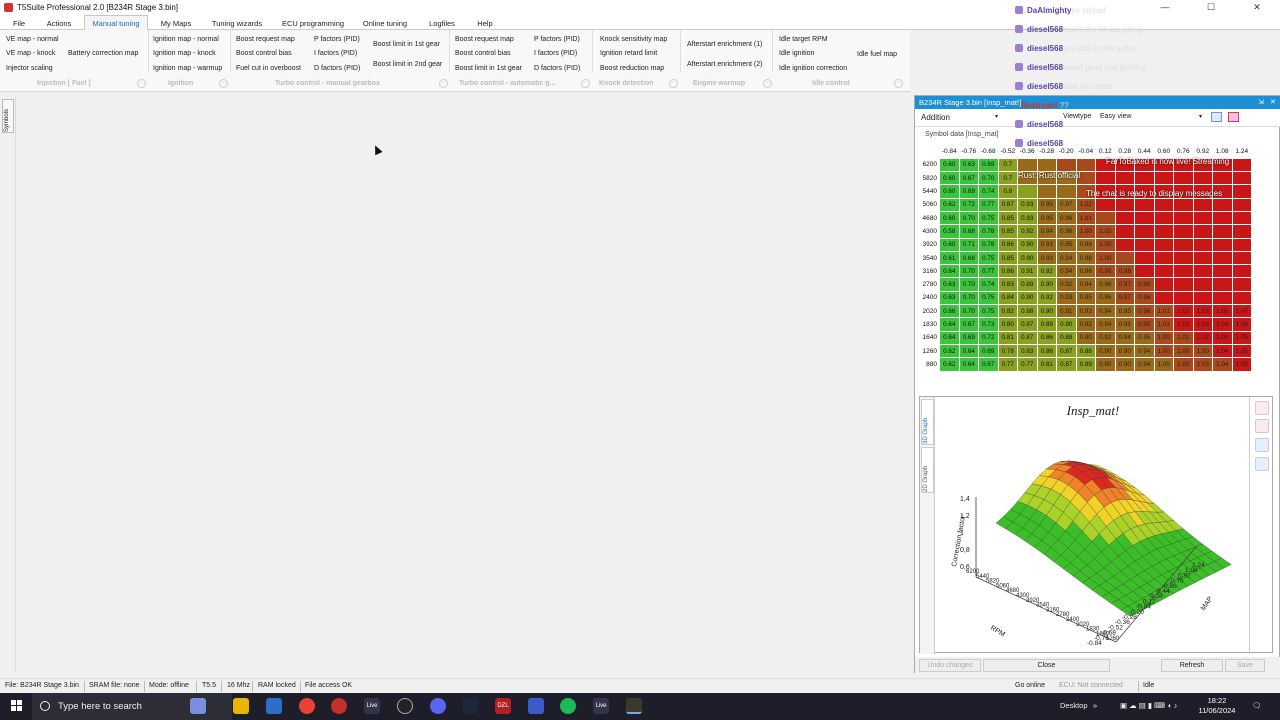 The height and width of the screenshot is (720, 1280). What do you see at coordinates (241, 706) in the screenshot?
I see `file-explorer-icon` at bounding box center [241, 706].